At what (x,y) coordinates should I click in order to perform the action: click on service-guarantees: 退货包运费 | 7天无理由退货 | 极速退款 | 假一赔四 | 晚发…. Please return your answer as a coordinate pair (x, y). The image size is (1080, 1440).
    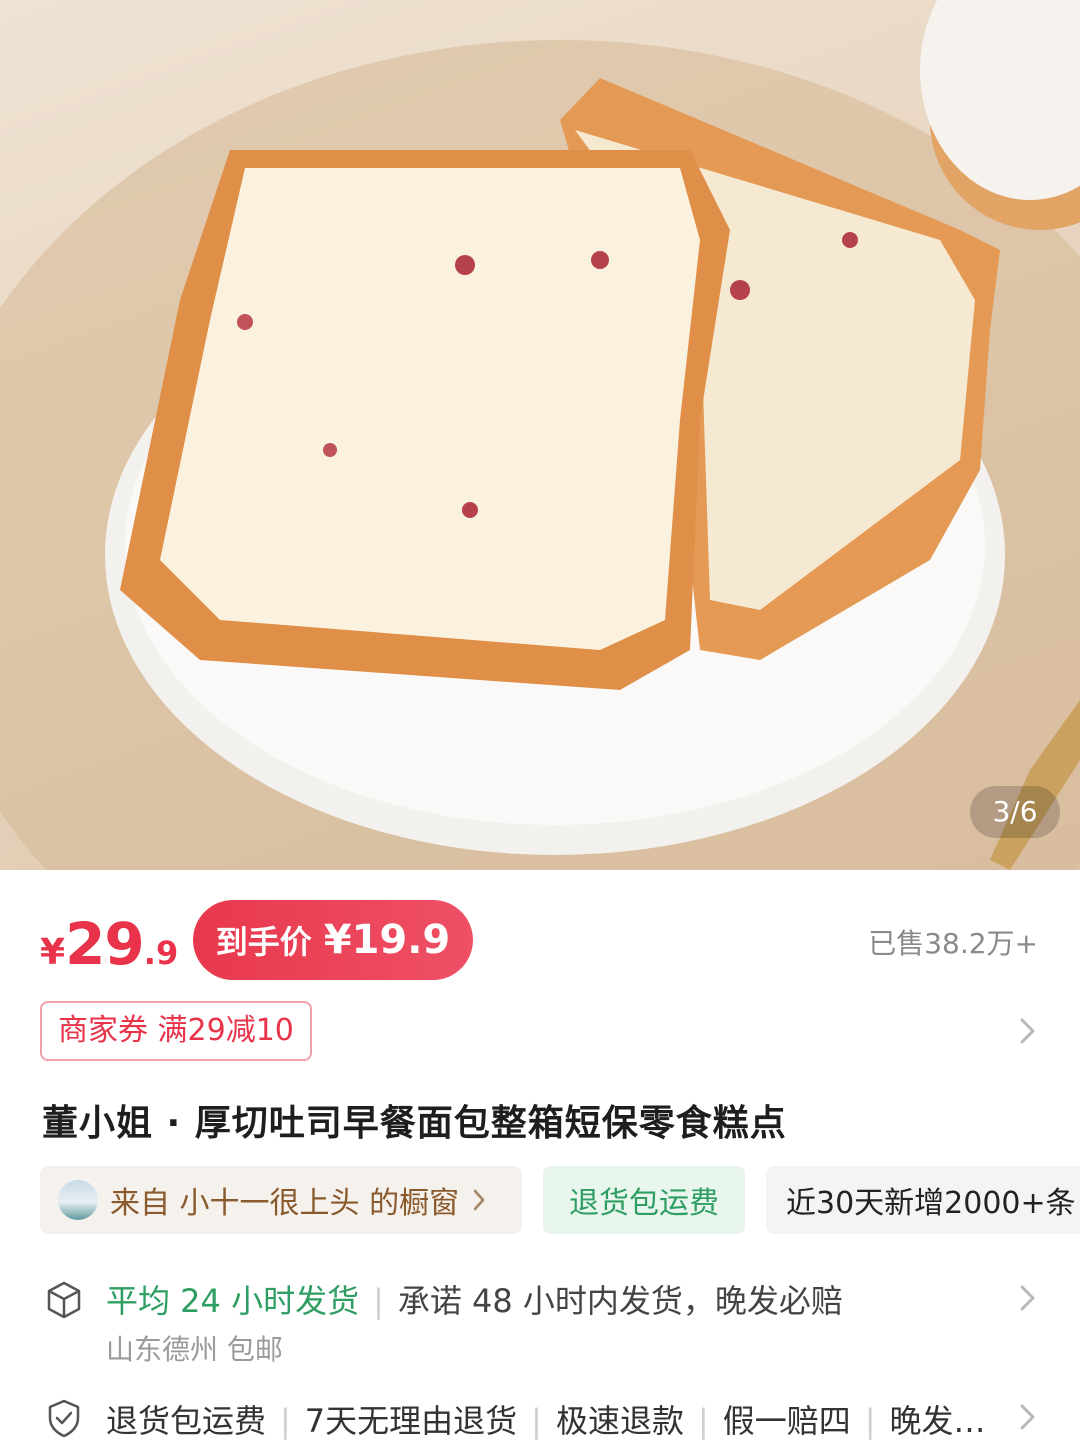
    Looking at the image, I should click on (546, 1418).